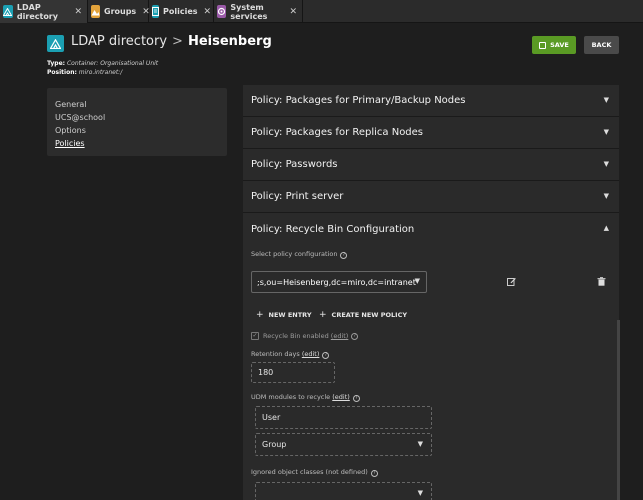 The image size is (643, 500). I want to click on breadcrumb-current: Heisenberg, so click(229, 41).